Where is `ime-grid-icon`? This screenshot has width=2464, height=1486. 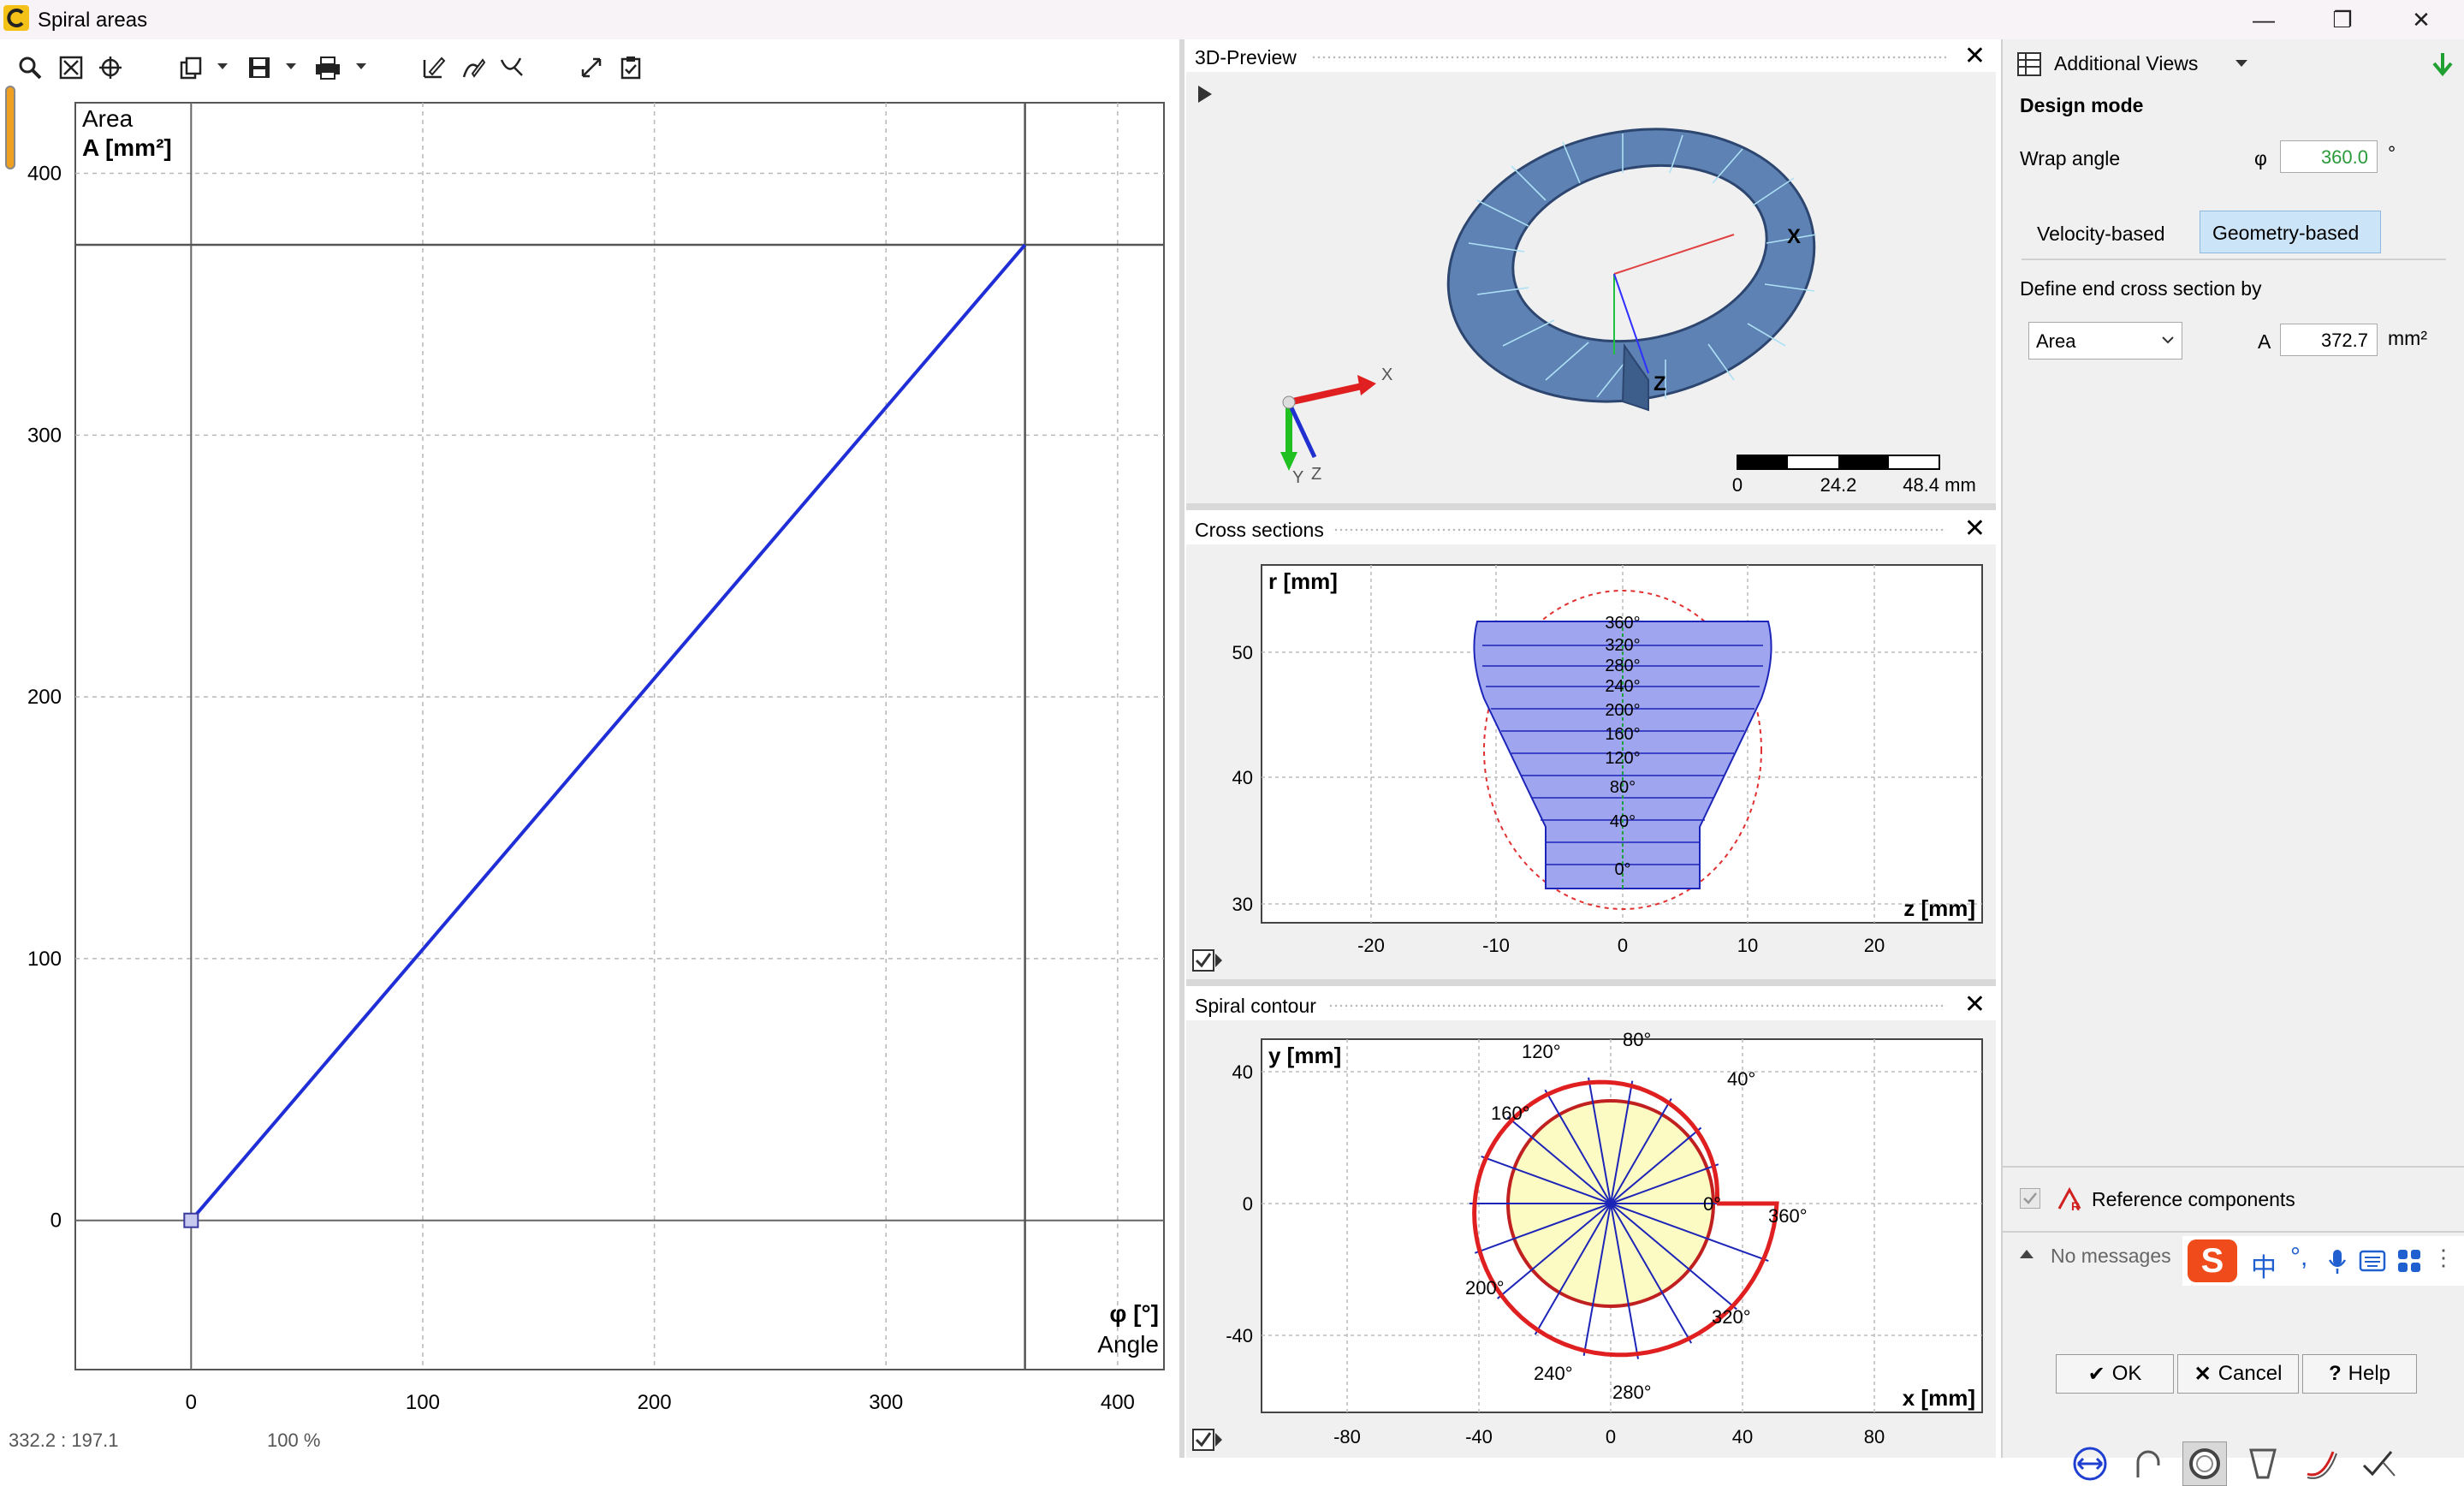
ime-grid-icon is located at coordinates (2409, 1261).